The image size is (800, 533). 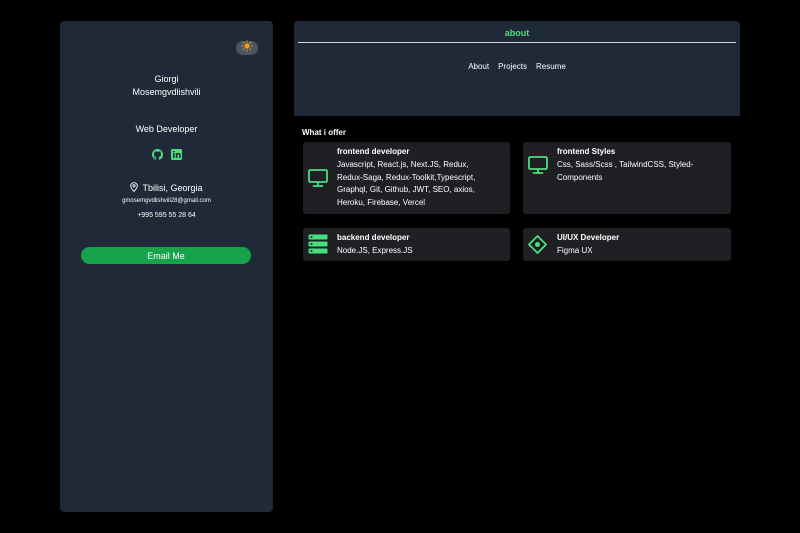 What do you see at coordinates (403, 164) in the screenshot?
I see `service-description-line: Javascript, React.js, Next.JS, Redux,` at bounding box center [403, 164].